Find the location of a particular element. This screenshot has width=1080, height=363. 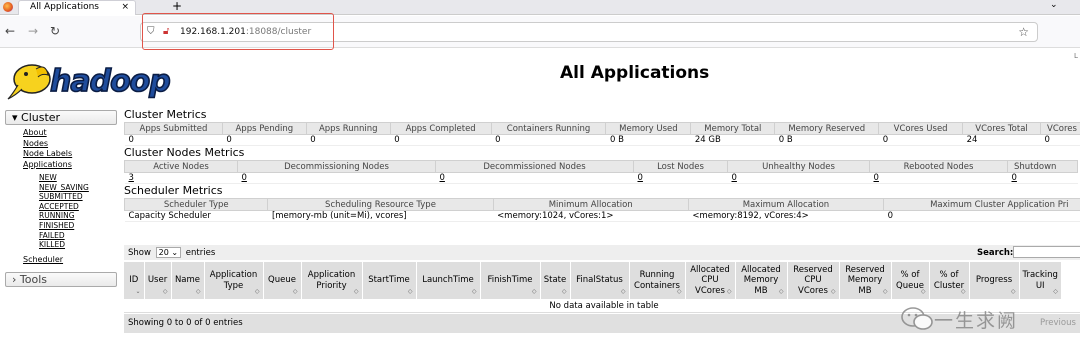

metric-header: Apps Running is located at coordinates (348, 128).